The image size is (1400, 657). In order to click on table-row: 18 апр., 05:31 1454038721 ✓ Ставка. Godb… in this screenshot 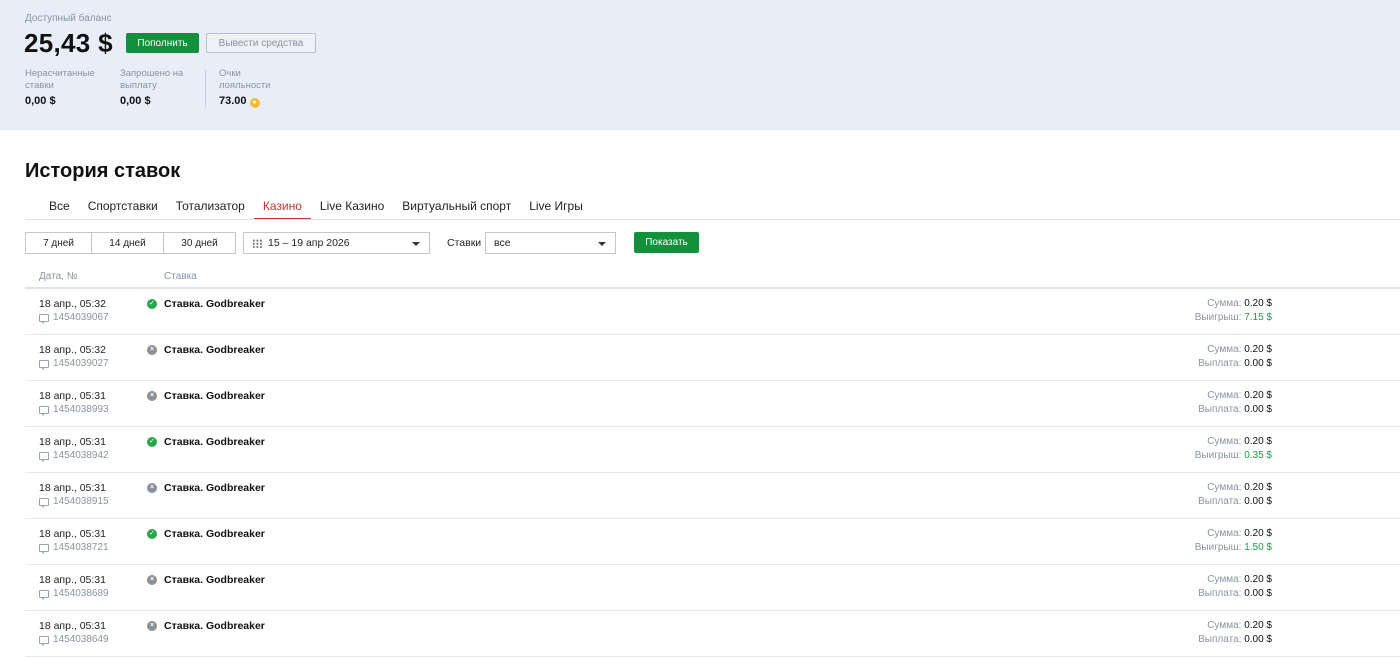, I will do `click(712, 542)`.